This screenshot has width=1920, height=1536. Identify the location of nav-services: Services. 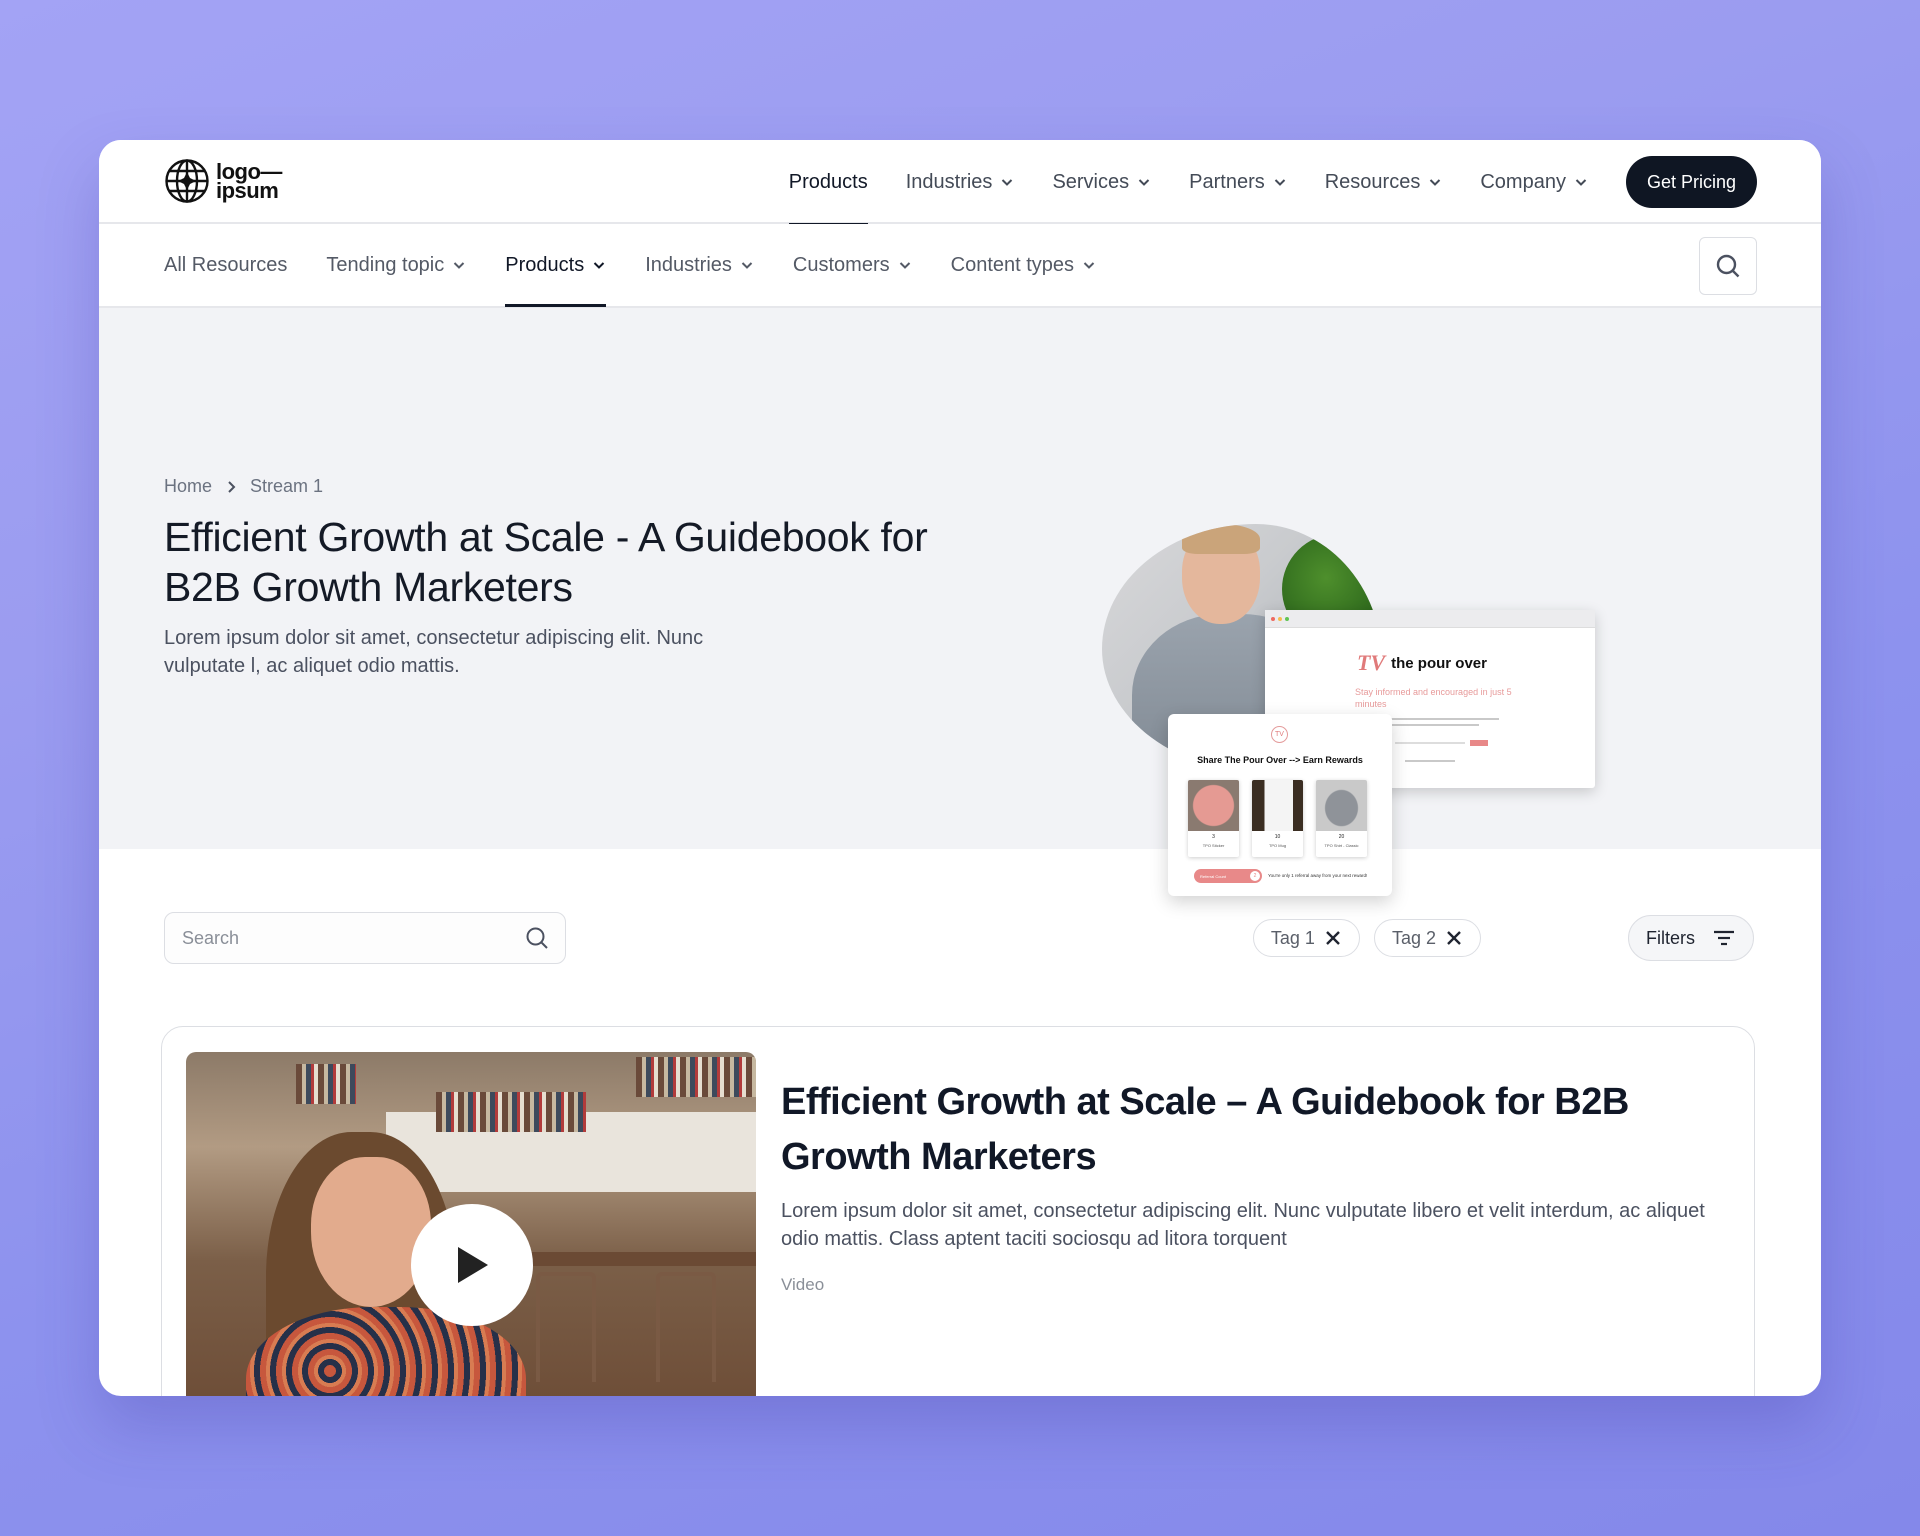
(1101, 182).